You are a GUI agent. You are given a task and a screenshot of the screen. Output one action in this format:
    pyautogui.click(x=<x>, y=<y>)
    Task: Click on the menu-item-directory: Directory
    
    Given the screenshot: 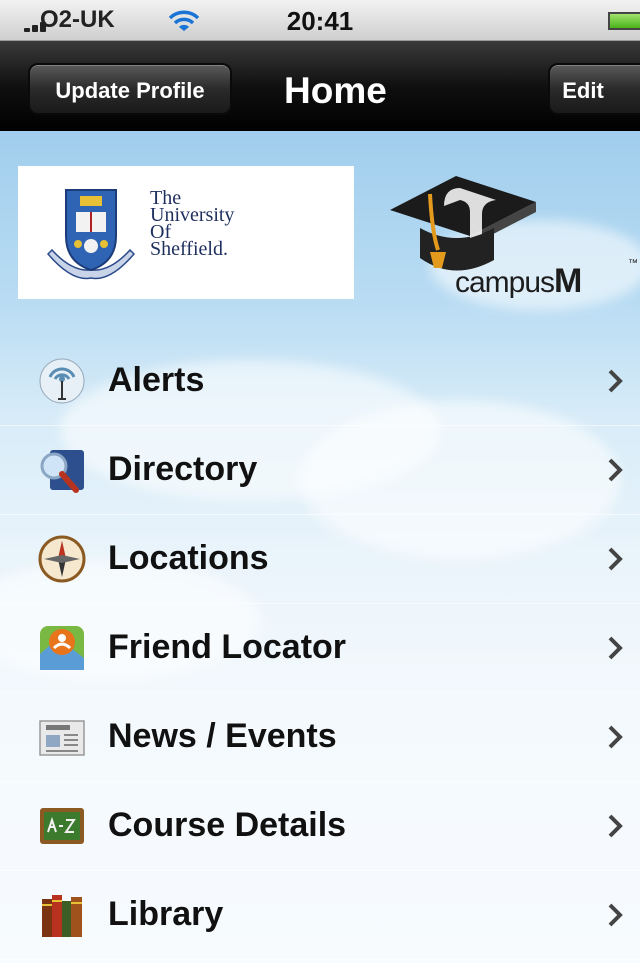 What is the action you would take?
    pyautogui.click(x=320, y=470)
    